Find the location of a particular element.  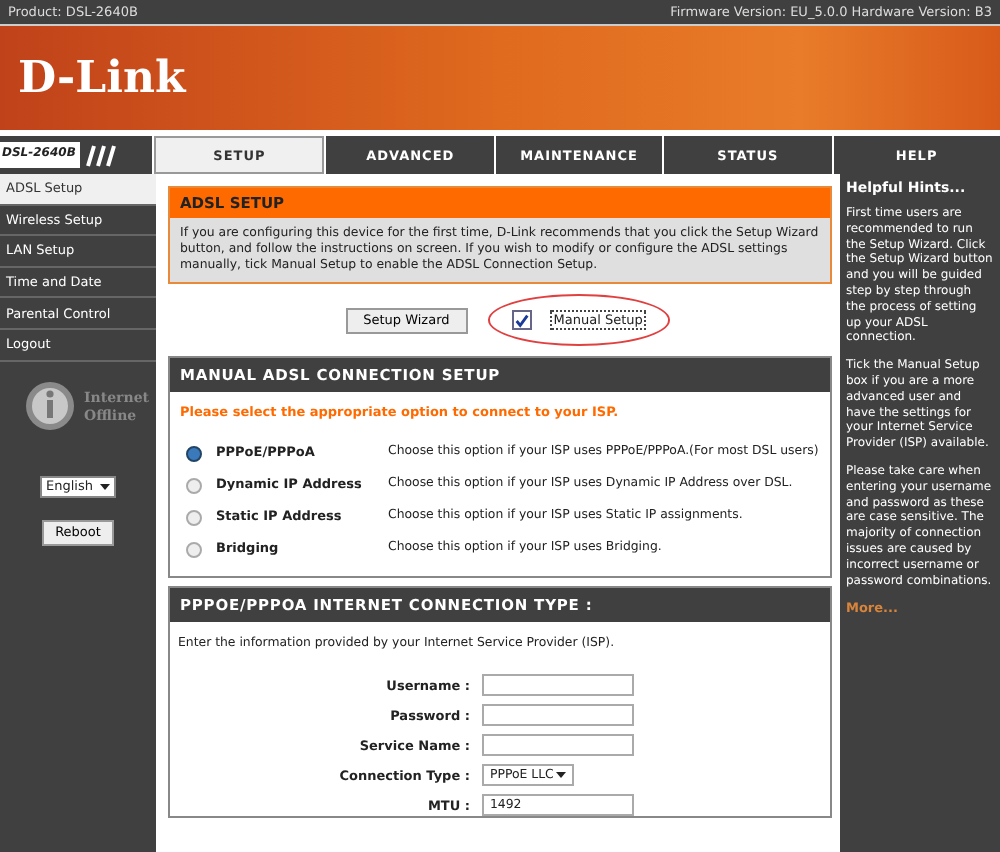

manual-setup-checkbox is located at coordinates (521, 320).